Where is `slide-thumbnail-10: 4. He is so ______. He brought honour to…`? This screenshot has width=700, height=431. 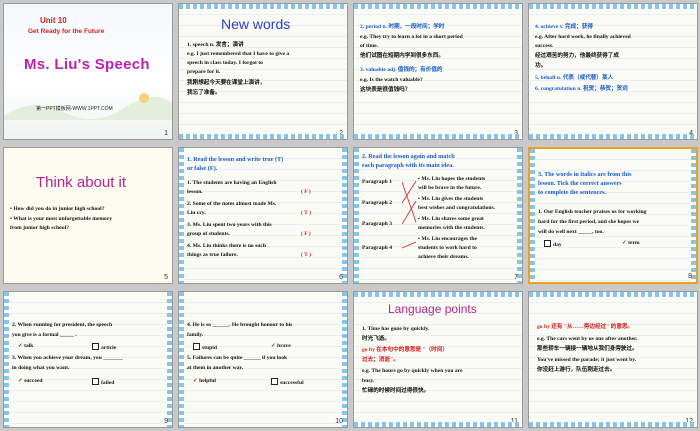 slide-thumbnail-10: 4. He is so ______. He brought honour to… is located at coordinates (263, 359).